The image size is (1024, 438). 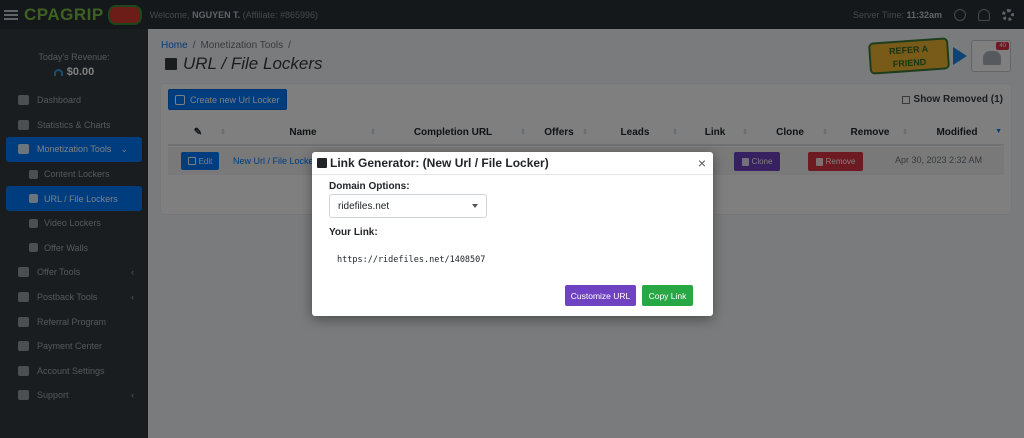 I want to click on modal-header: Link Generator: (New Url / File Locker), so click(x=512, y=163).